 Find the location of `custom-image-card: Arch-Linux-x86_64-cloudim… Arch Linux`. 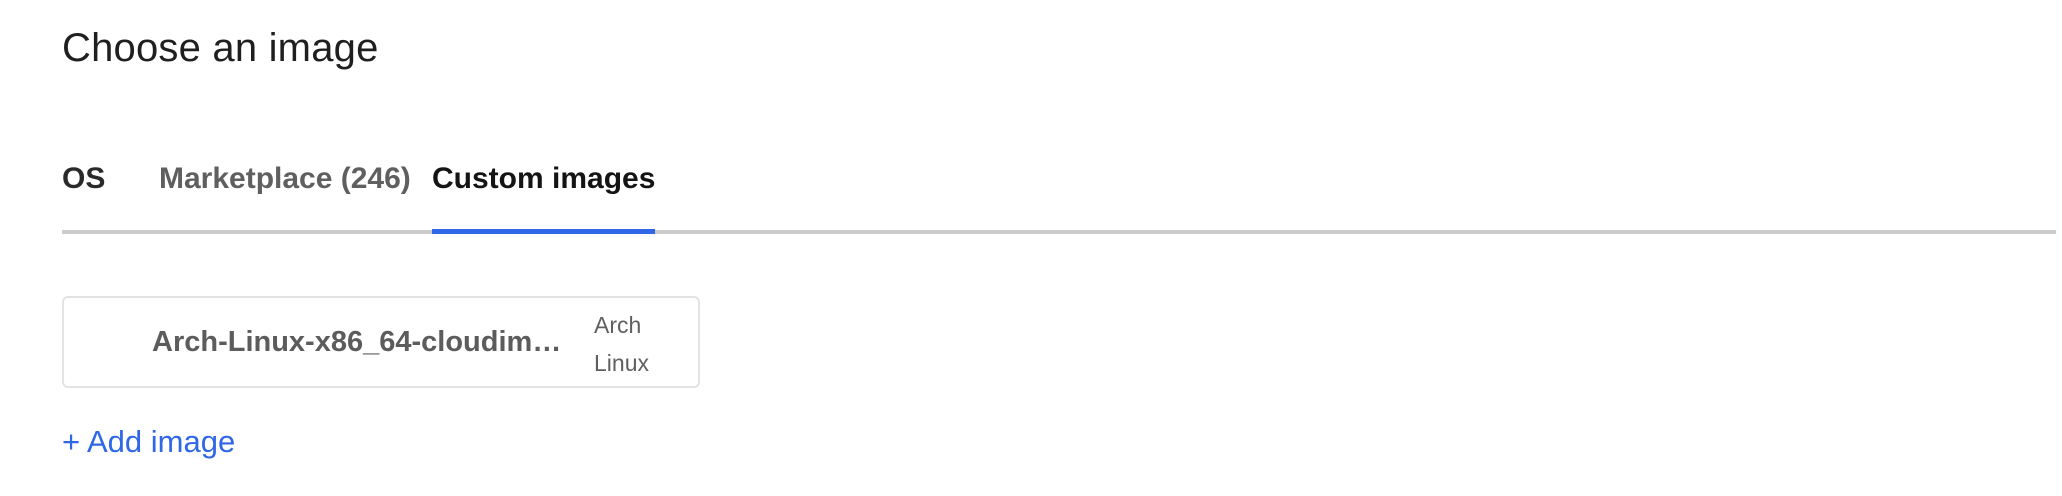

custom-image-card: Arch-Linux-x86_64-cloudim… Arch Linux is located at coordinates (381, 342).